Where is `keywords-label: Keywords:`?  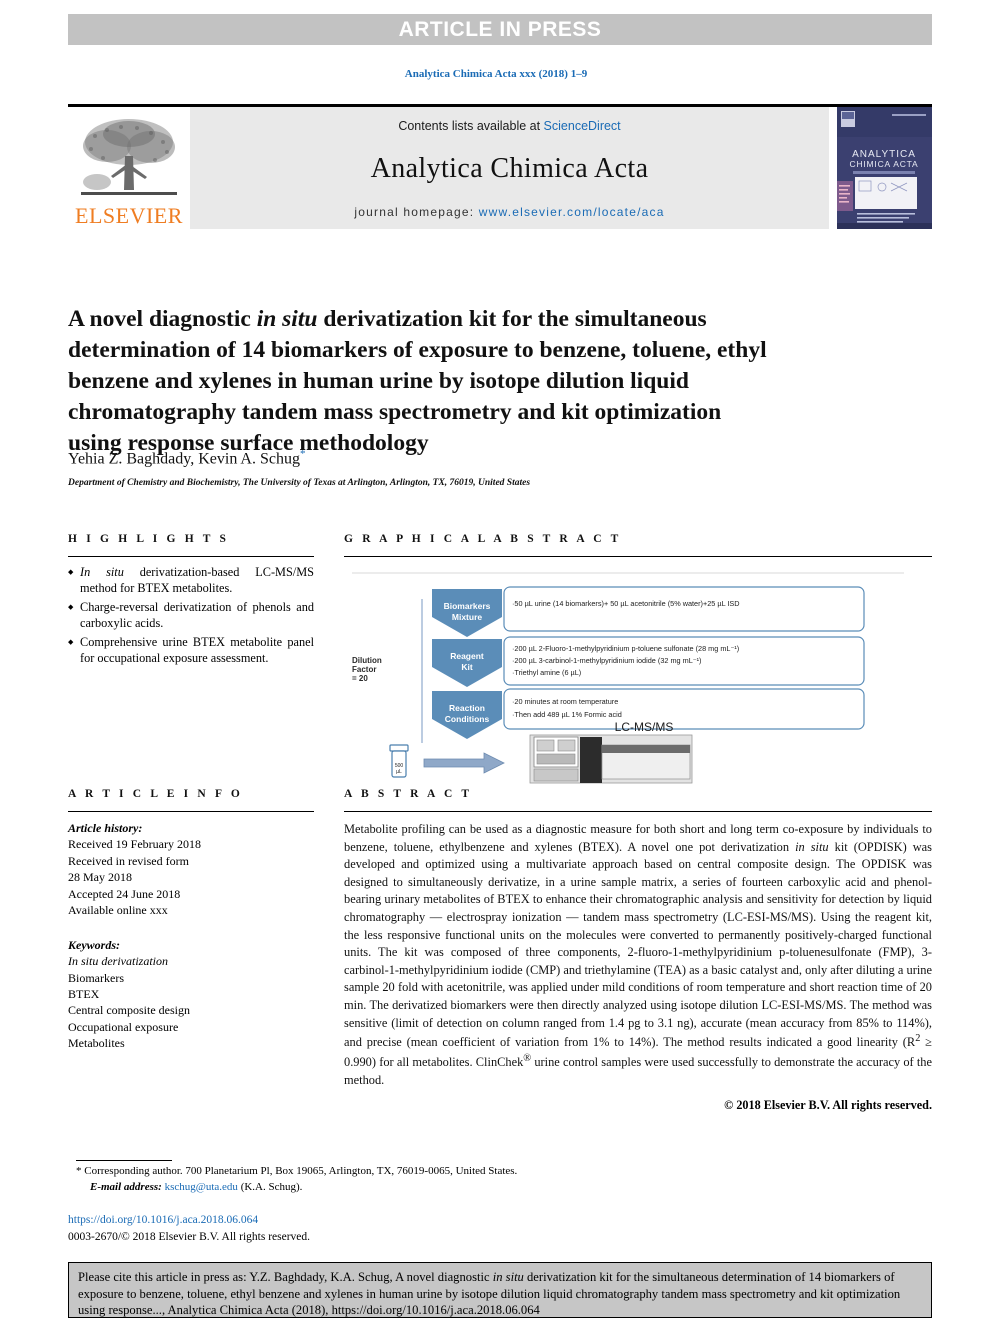 keywords-label: Keywords: is located at coordinates (94, 944).